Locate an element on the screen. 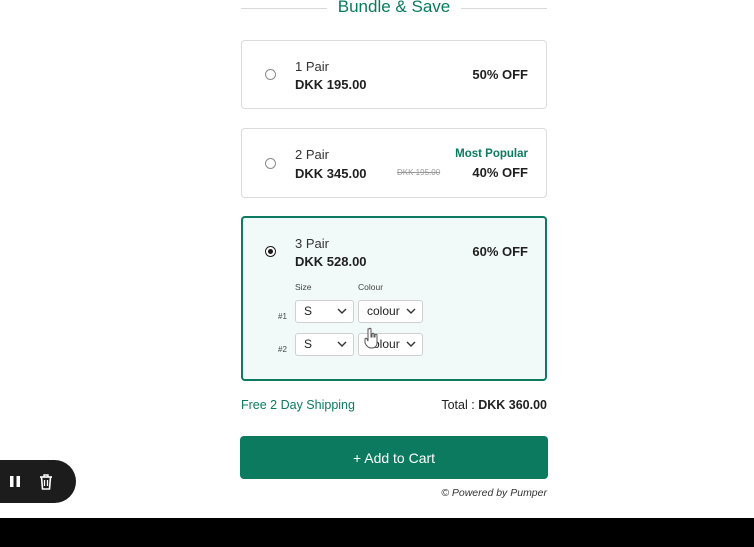 This screenshot has width=754, height=547. option-3-pair: 3 Pair is located at coordinates (312, 243).